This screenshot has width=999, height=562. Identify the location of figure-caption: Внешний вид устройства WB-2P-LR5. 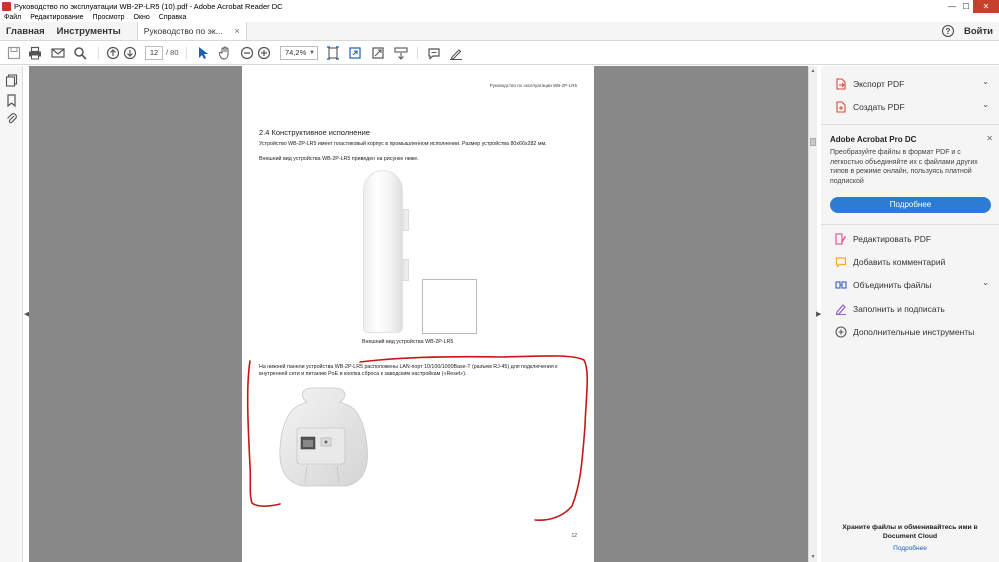
(408, 342).